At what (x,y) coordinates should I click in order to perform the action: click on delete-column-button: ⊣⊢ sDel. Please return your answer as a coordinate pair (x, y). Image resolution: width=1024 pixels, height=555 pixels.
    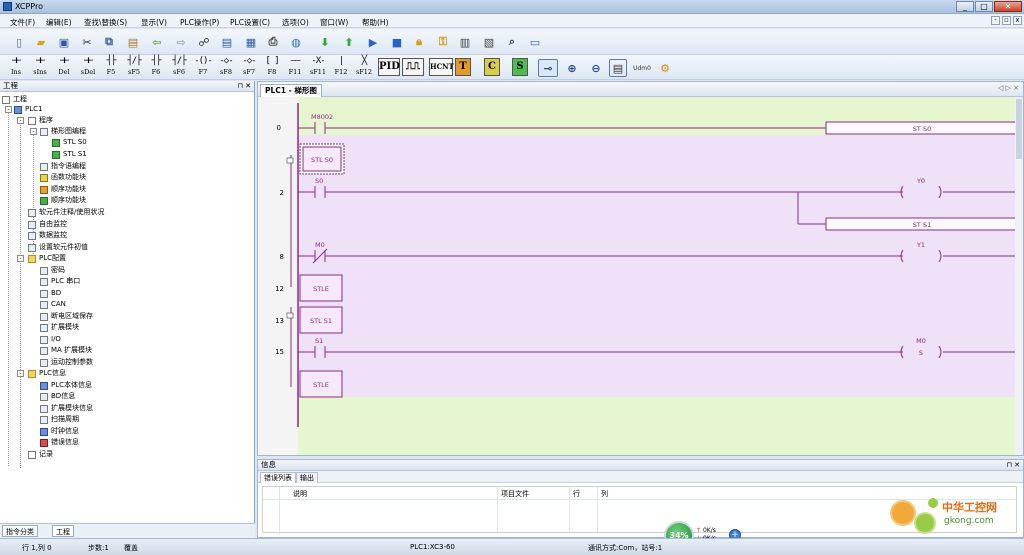
    Looking at the image, I should click on (88, 67).